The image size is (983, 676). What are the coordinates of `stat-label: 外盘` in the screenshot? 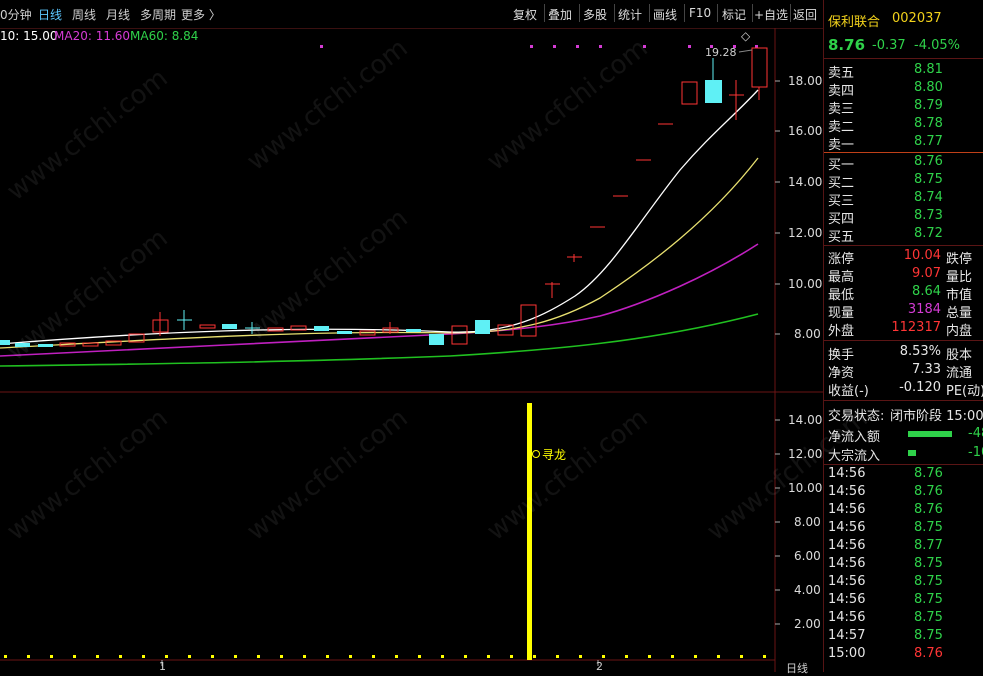 It's located at (841, 331).